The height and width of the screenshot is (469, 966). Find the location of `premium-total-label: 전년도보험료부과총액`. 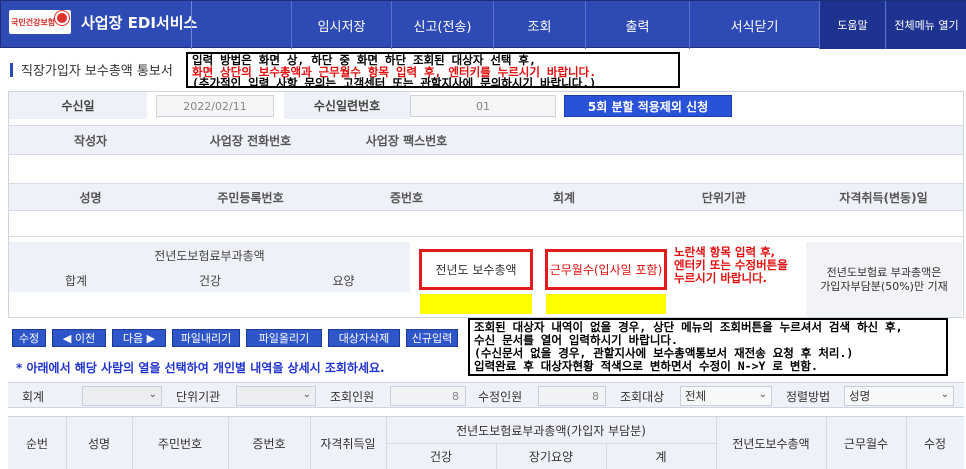

premium-total-label: 전년도보험료부과총액 is located at coordinates (209, 255).